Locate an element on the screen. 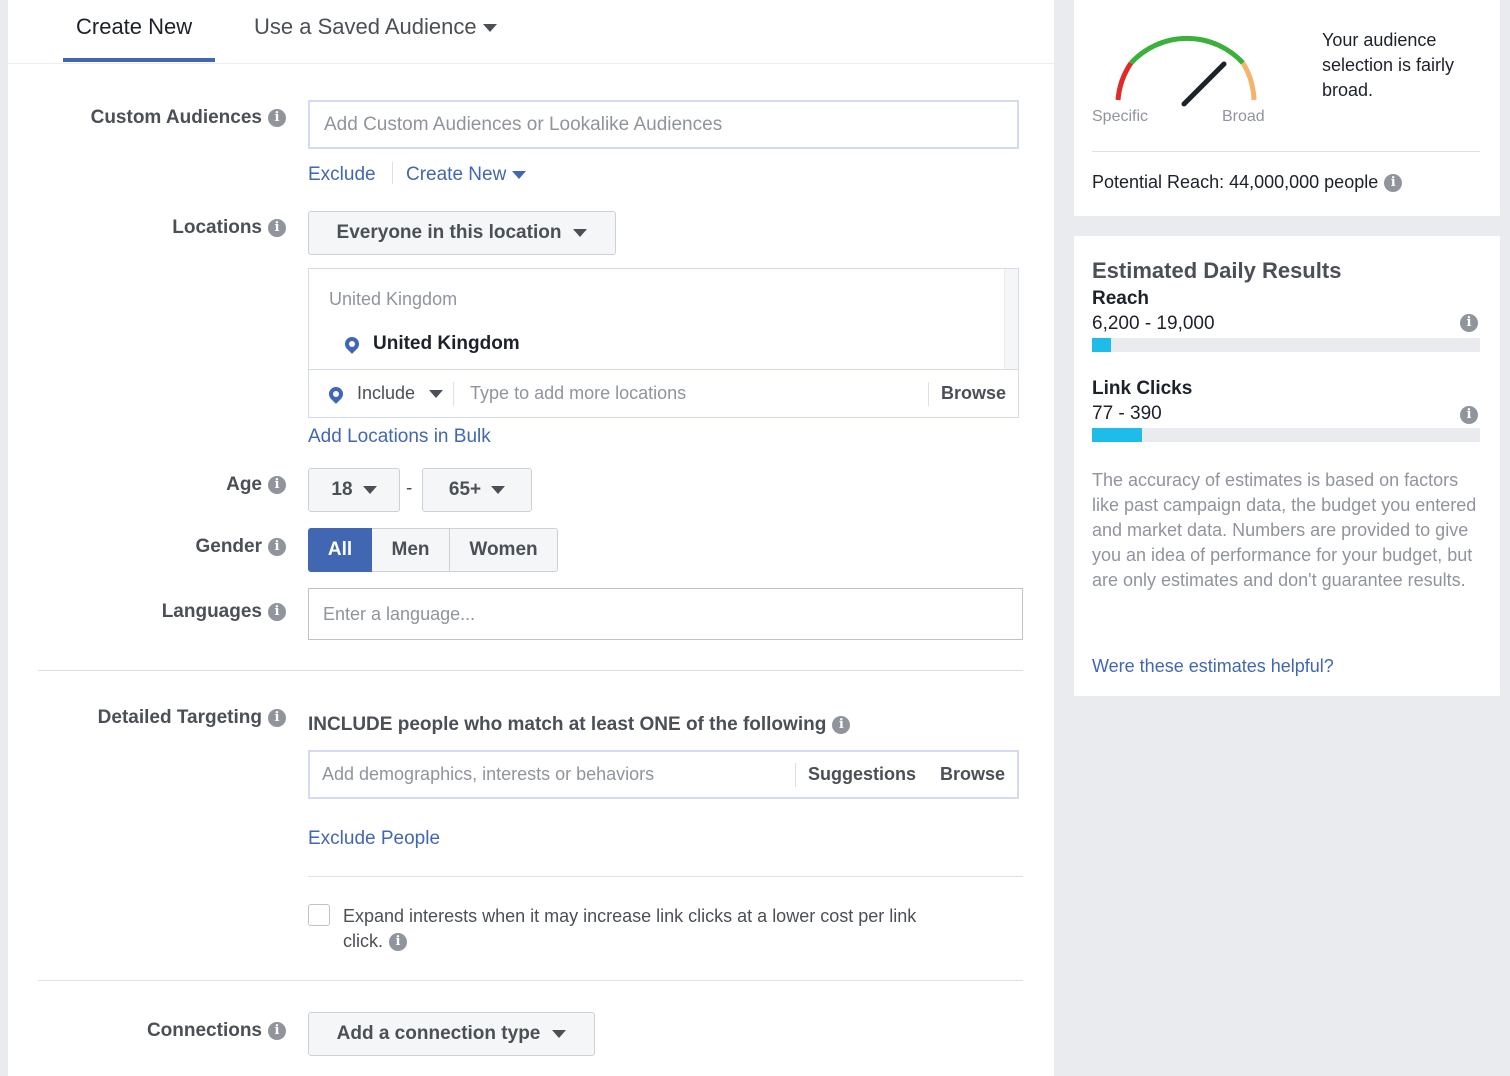 The width and height of the screenshot is (1510, 1076). detailed-targeting-label: Detailed Targeting i is located at coordinates (192, 718).